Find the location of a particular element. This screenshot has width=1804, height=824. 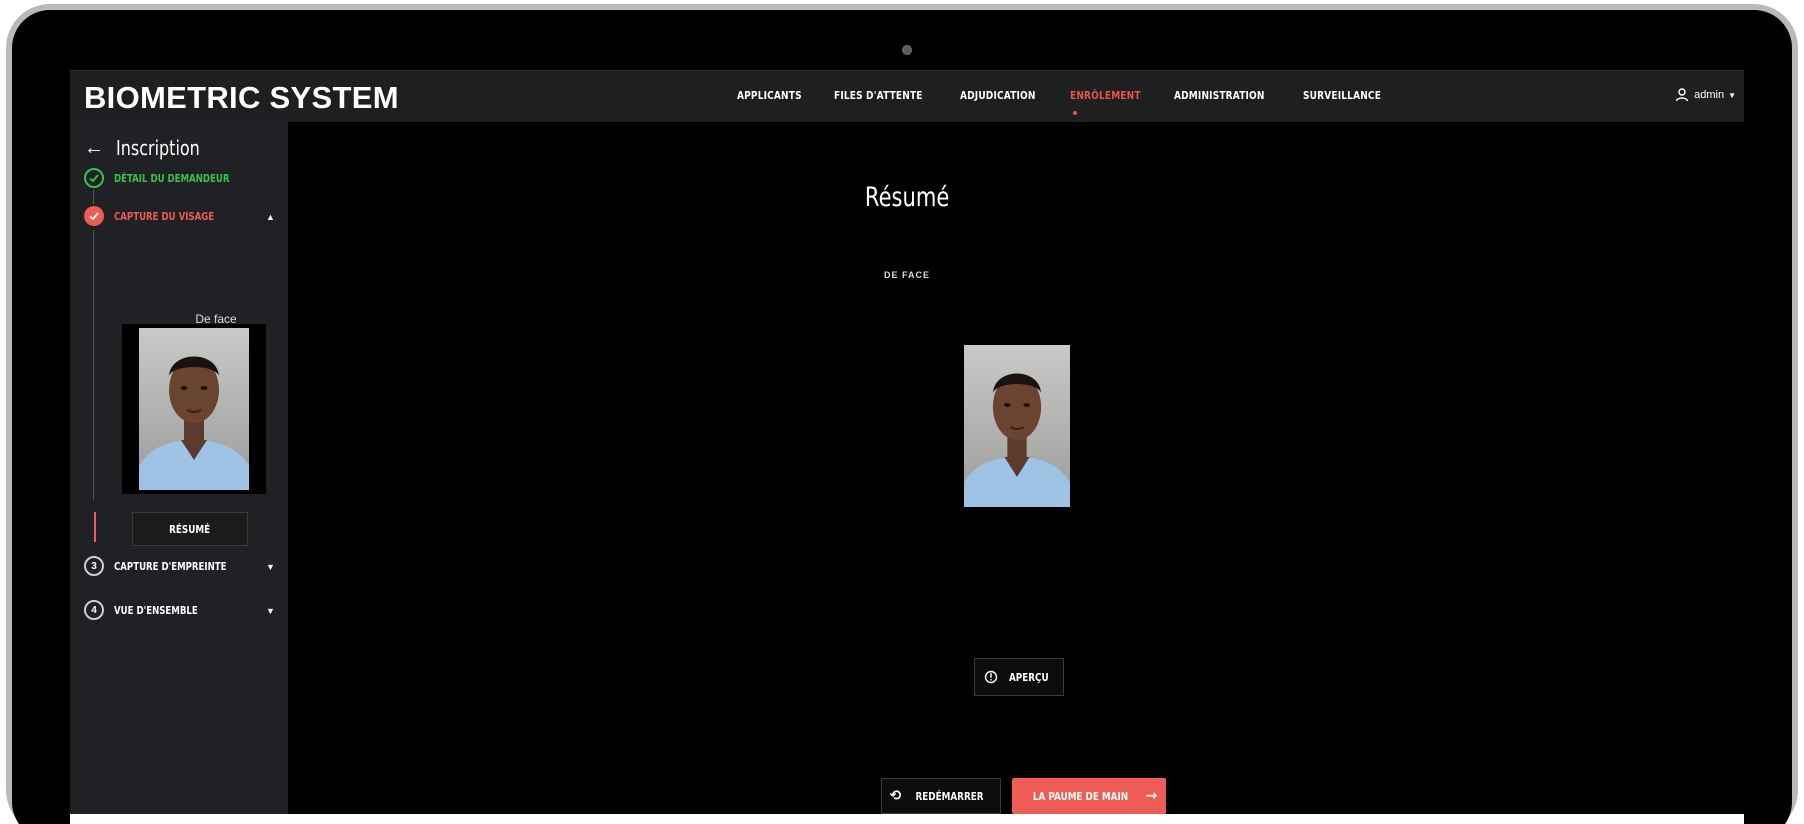

sidebar-title: Inscription is located at coordinates (158, 148).